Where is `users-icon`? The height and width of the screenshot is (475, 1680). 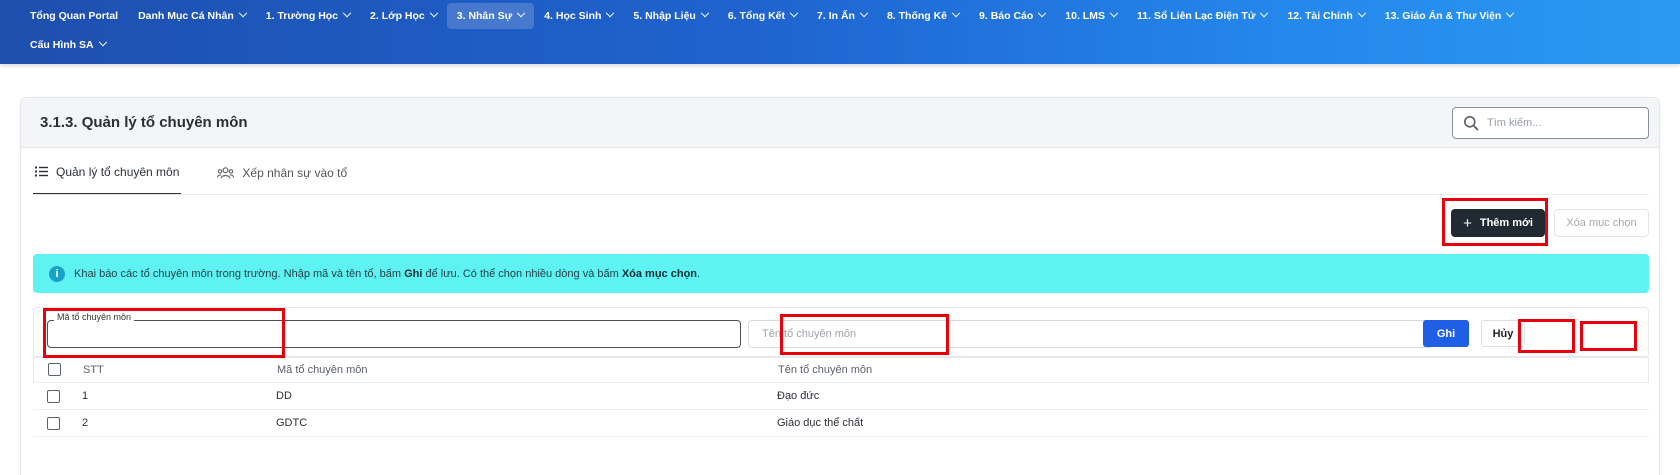 users-icon is located at coordinates (226, 172).